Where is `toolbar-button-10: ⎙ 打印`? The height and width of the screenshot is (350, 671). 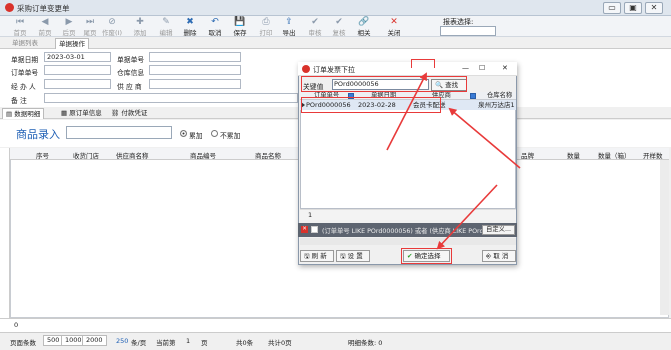 toolbar-button-10: ⎙ 打印 is located at coordinates (266, 27).